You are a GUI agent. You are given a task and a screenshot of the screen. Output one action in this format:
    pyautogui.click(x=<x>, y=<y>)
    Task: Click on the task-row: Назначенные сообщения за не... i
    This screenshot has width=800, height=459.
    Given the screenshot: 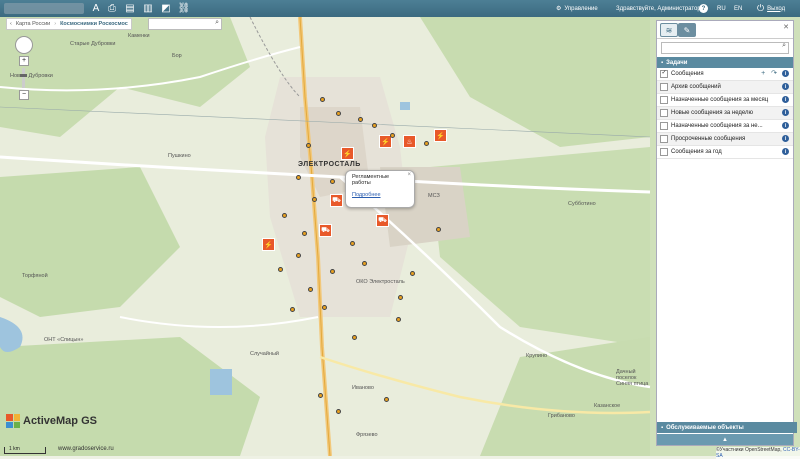 What is the action you would take?
    pyautogui.click(x=725, y=126)
    